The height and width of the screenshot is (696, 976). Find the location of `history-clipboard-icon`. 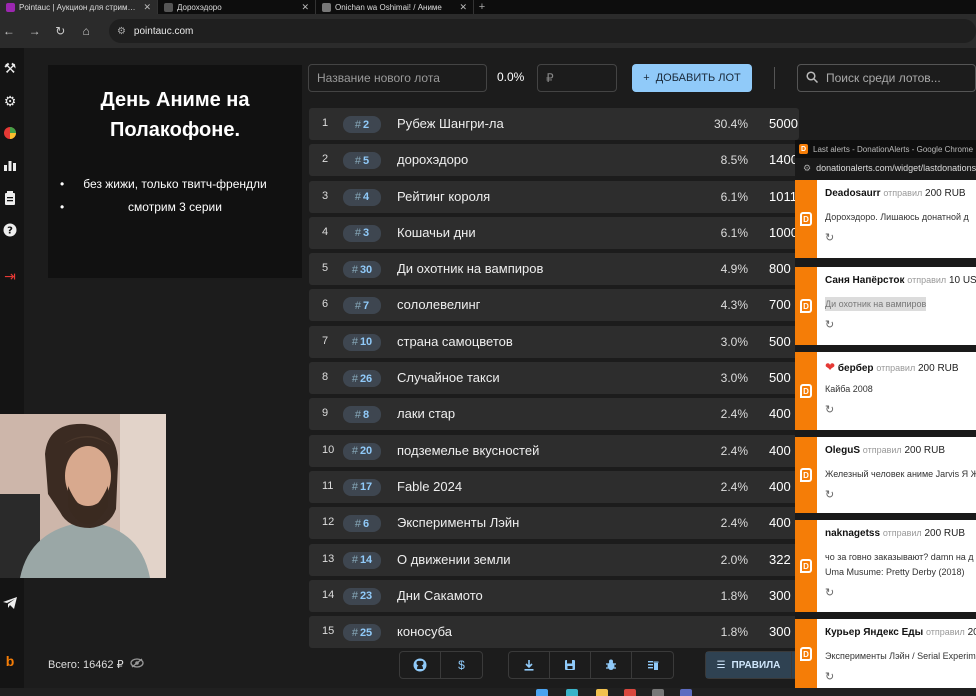

history-clipboard-icon is located at coordinates (10, 198).